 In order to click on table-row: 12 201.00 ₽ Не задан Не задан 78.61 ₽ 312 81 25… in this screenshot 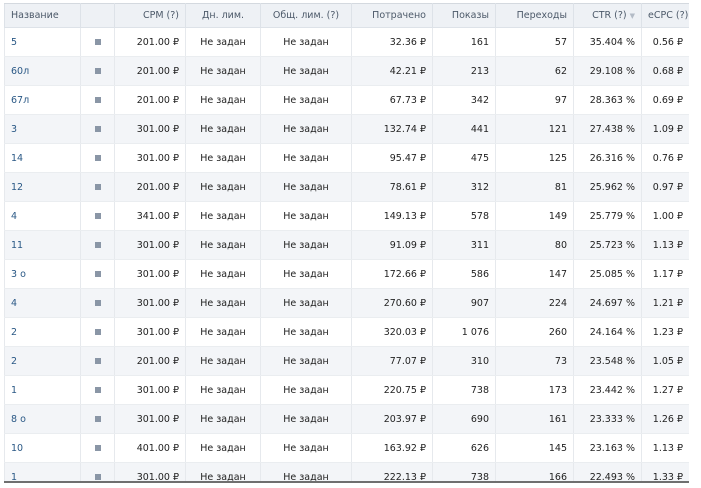, I will do `click(346, 187)`.